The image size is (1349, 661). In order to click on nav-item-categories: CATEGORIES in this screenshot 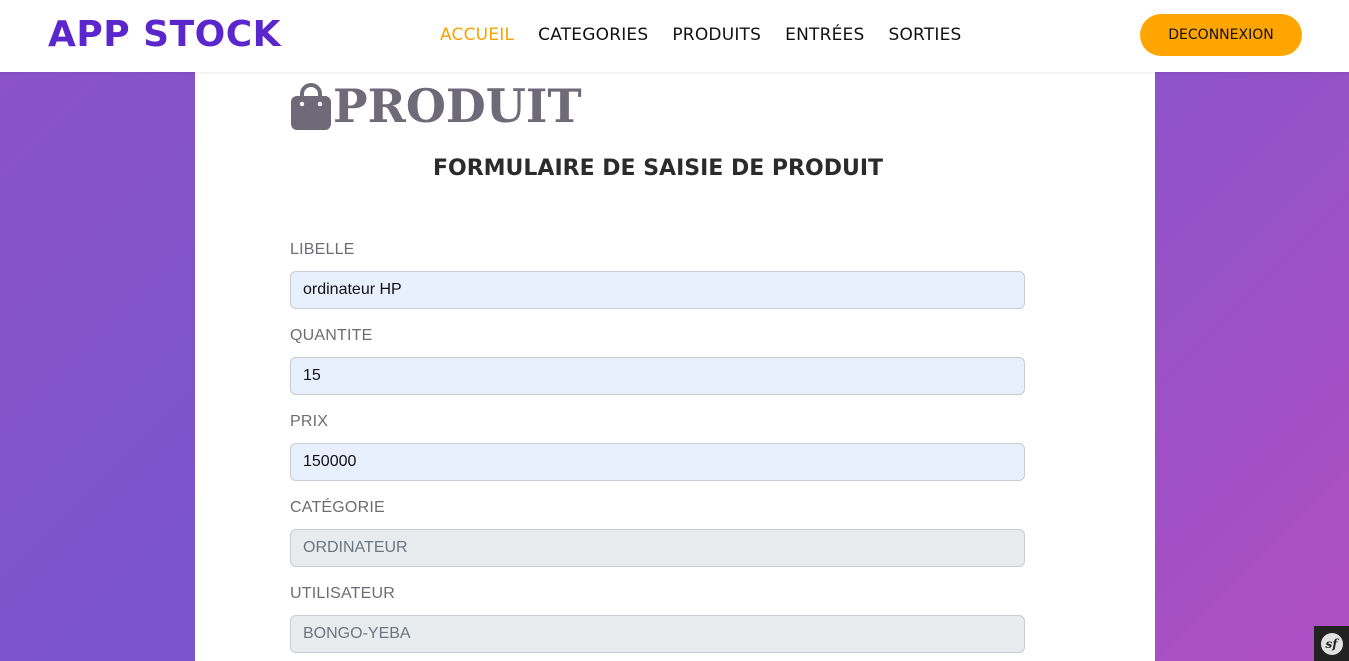, I will do `click(593, 35)`.